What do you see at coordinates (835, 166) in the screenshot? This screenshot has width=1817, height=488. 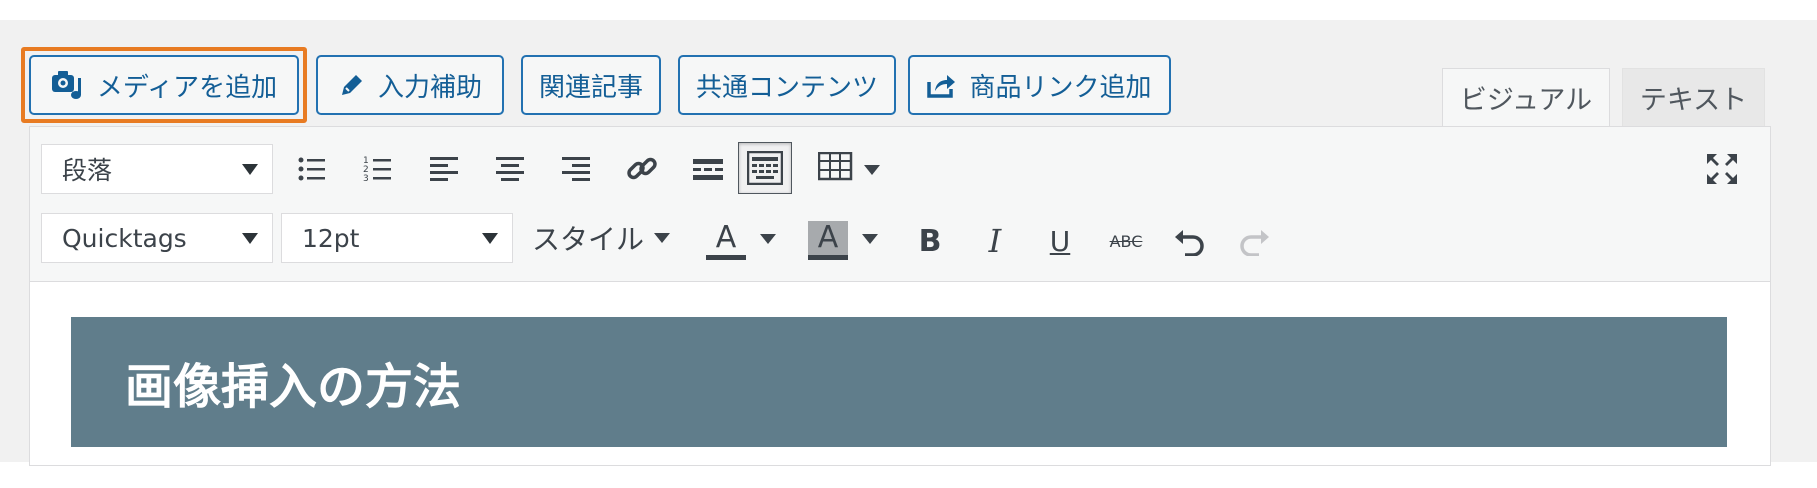 I see `table-icon` at bounding box center [835, 166].